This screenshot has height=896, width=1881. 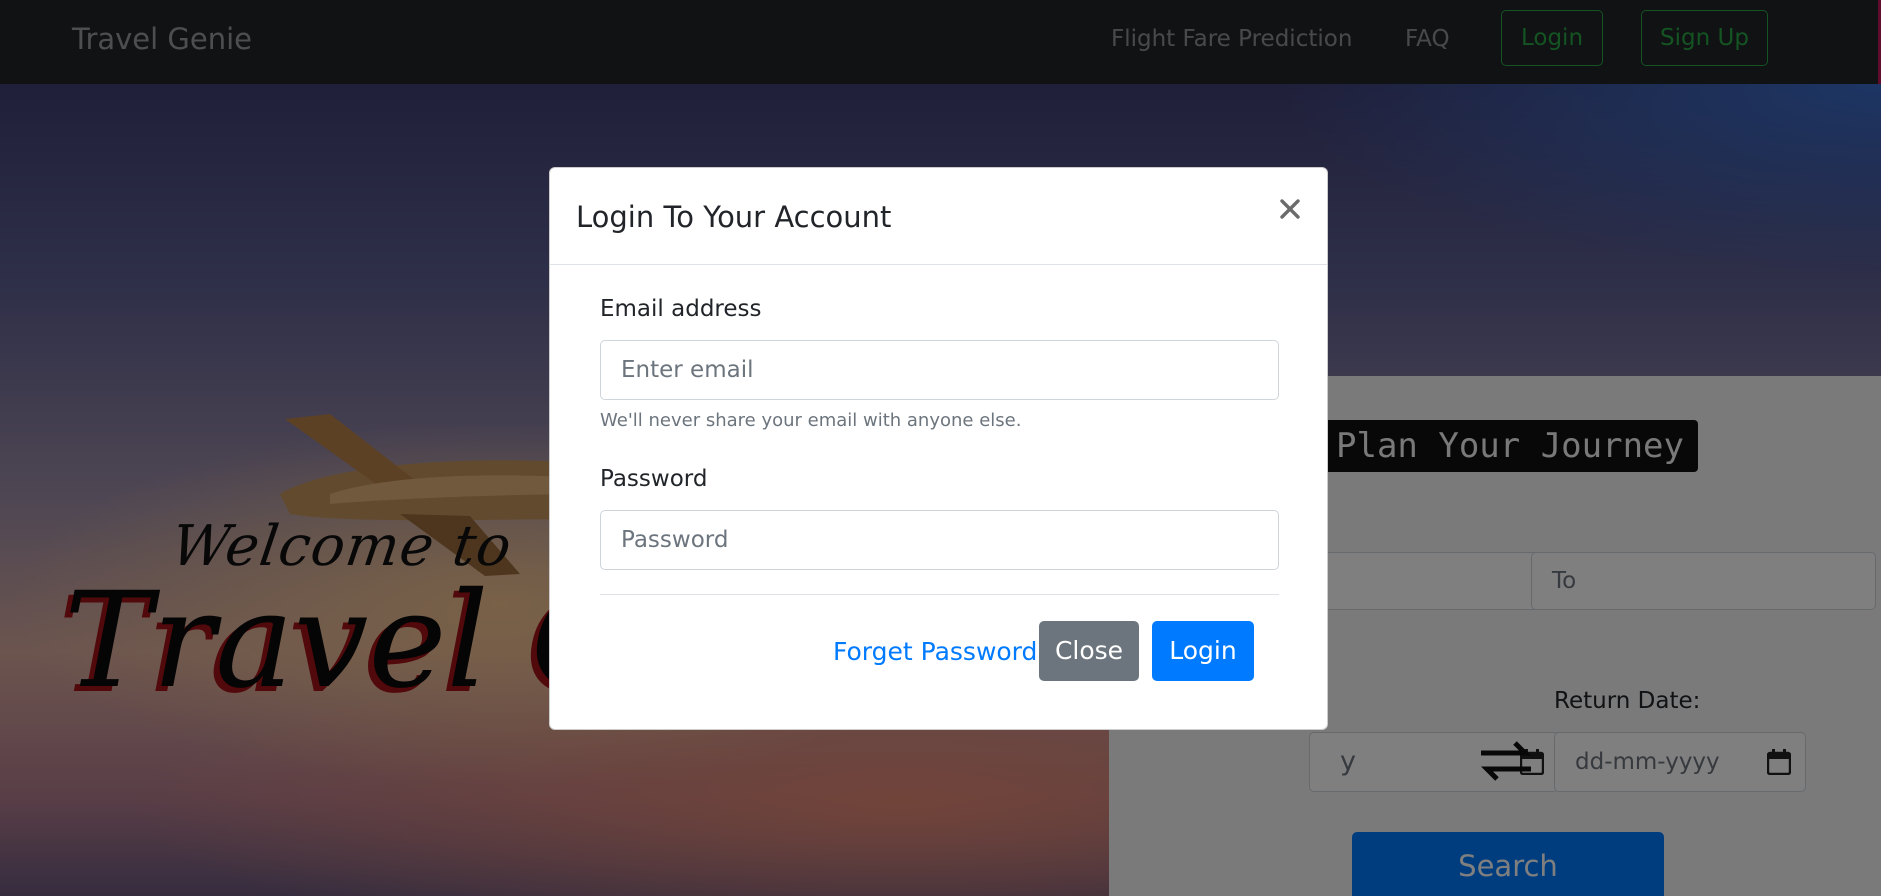 What do you see at coordinates (654, 479) in the screenshot?
I see `password-label: Password` at bounding box center [654, 479].